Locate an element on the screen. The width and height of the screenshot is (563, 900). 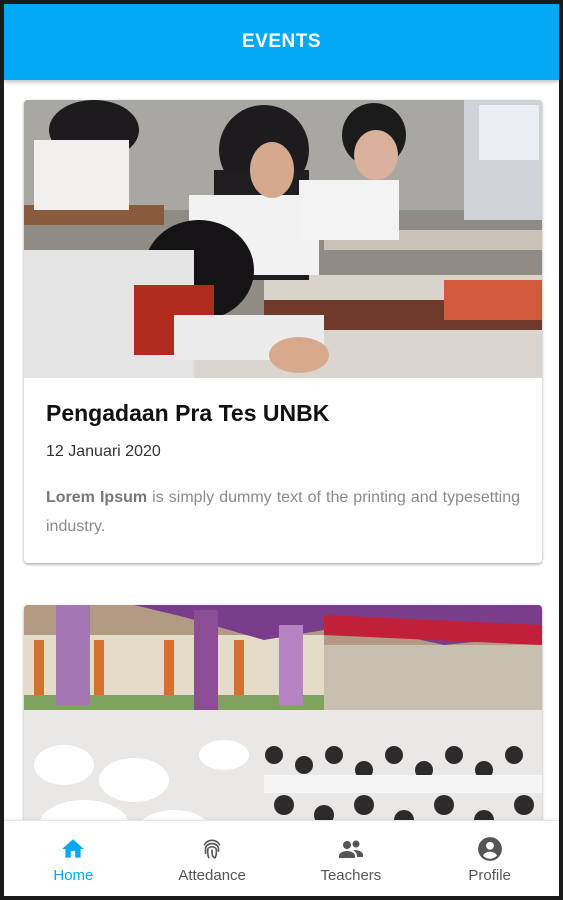
nav-profile: Profile is located at coordinates (489, 858).